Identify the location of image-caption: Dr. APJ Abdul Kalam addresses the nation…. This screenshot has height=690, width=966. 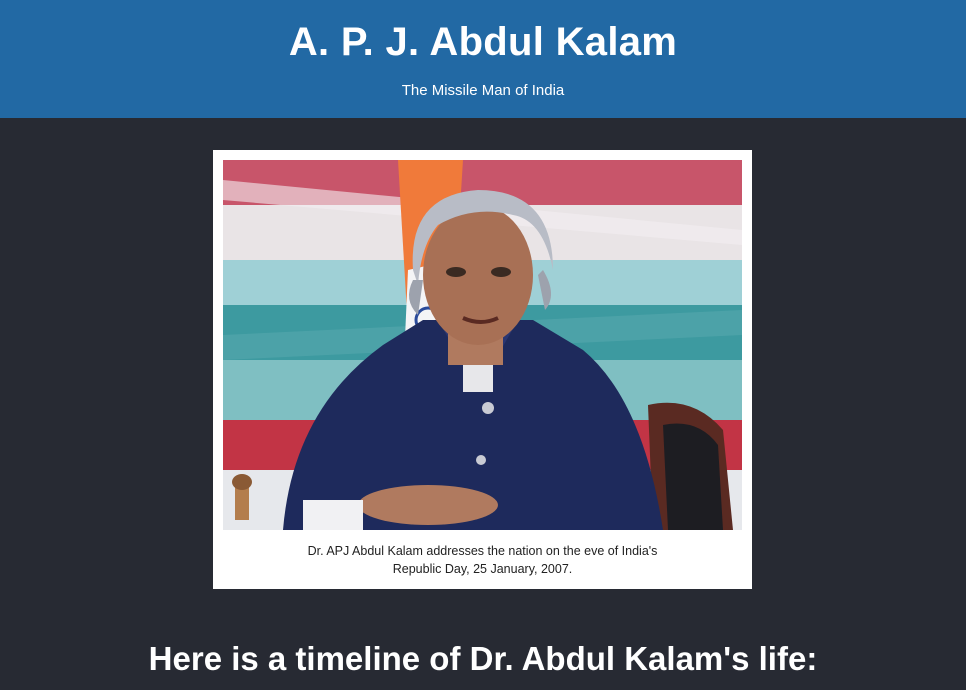
(482, 560).